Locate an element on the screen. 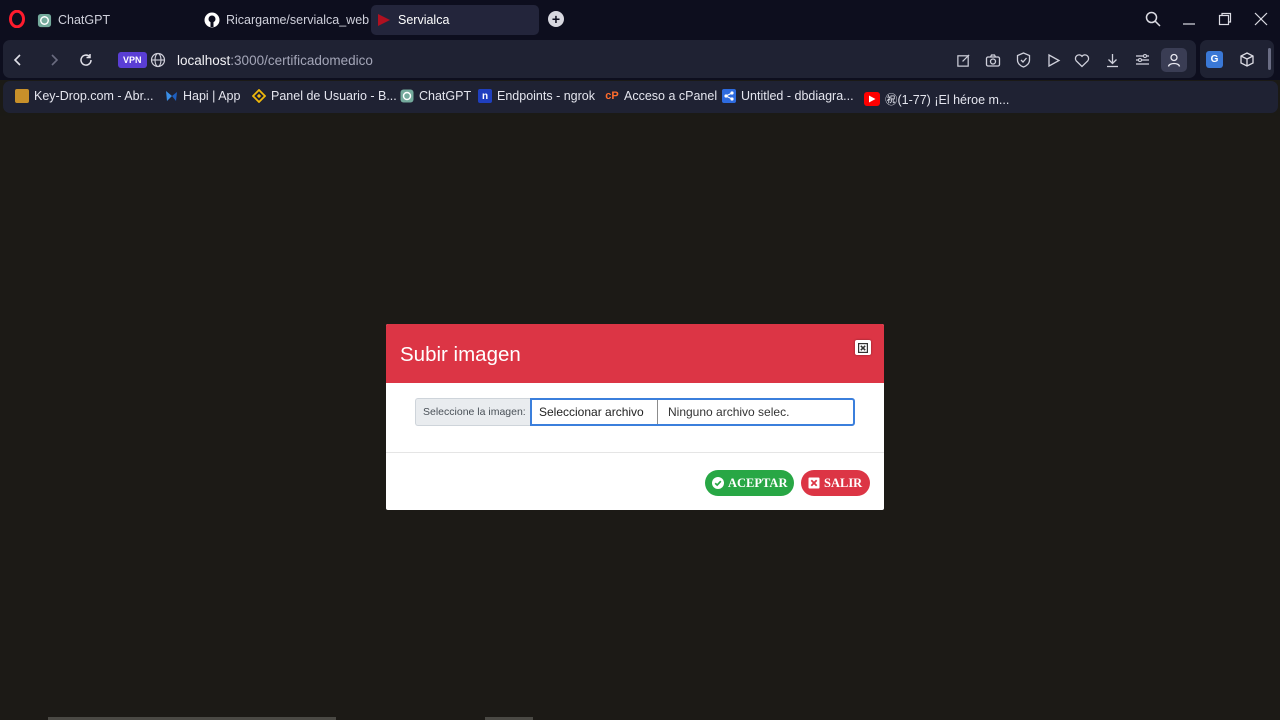 This screenshot has height=720, width=1280. extensions-panel: G is located at coordinates (1237, 59).